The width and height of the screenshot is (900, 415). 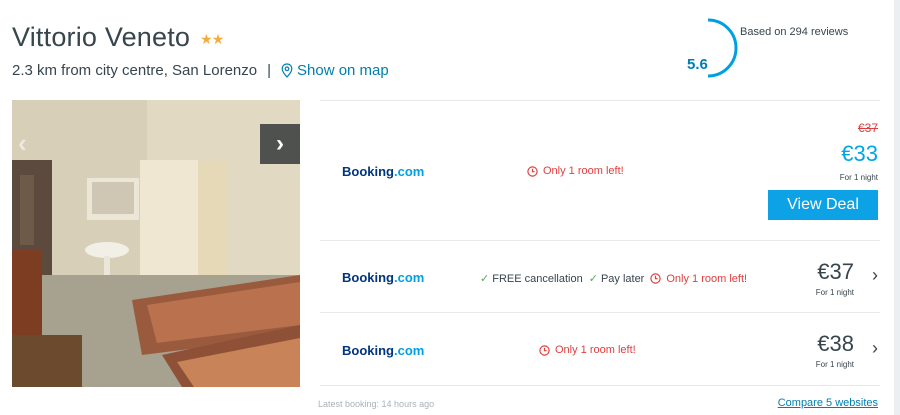 I want to click on gallery-next-button: ›, so click(x=280, y=144).